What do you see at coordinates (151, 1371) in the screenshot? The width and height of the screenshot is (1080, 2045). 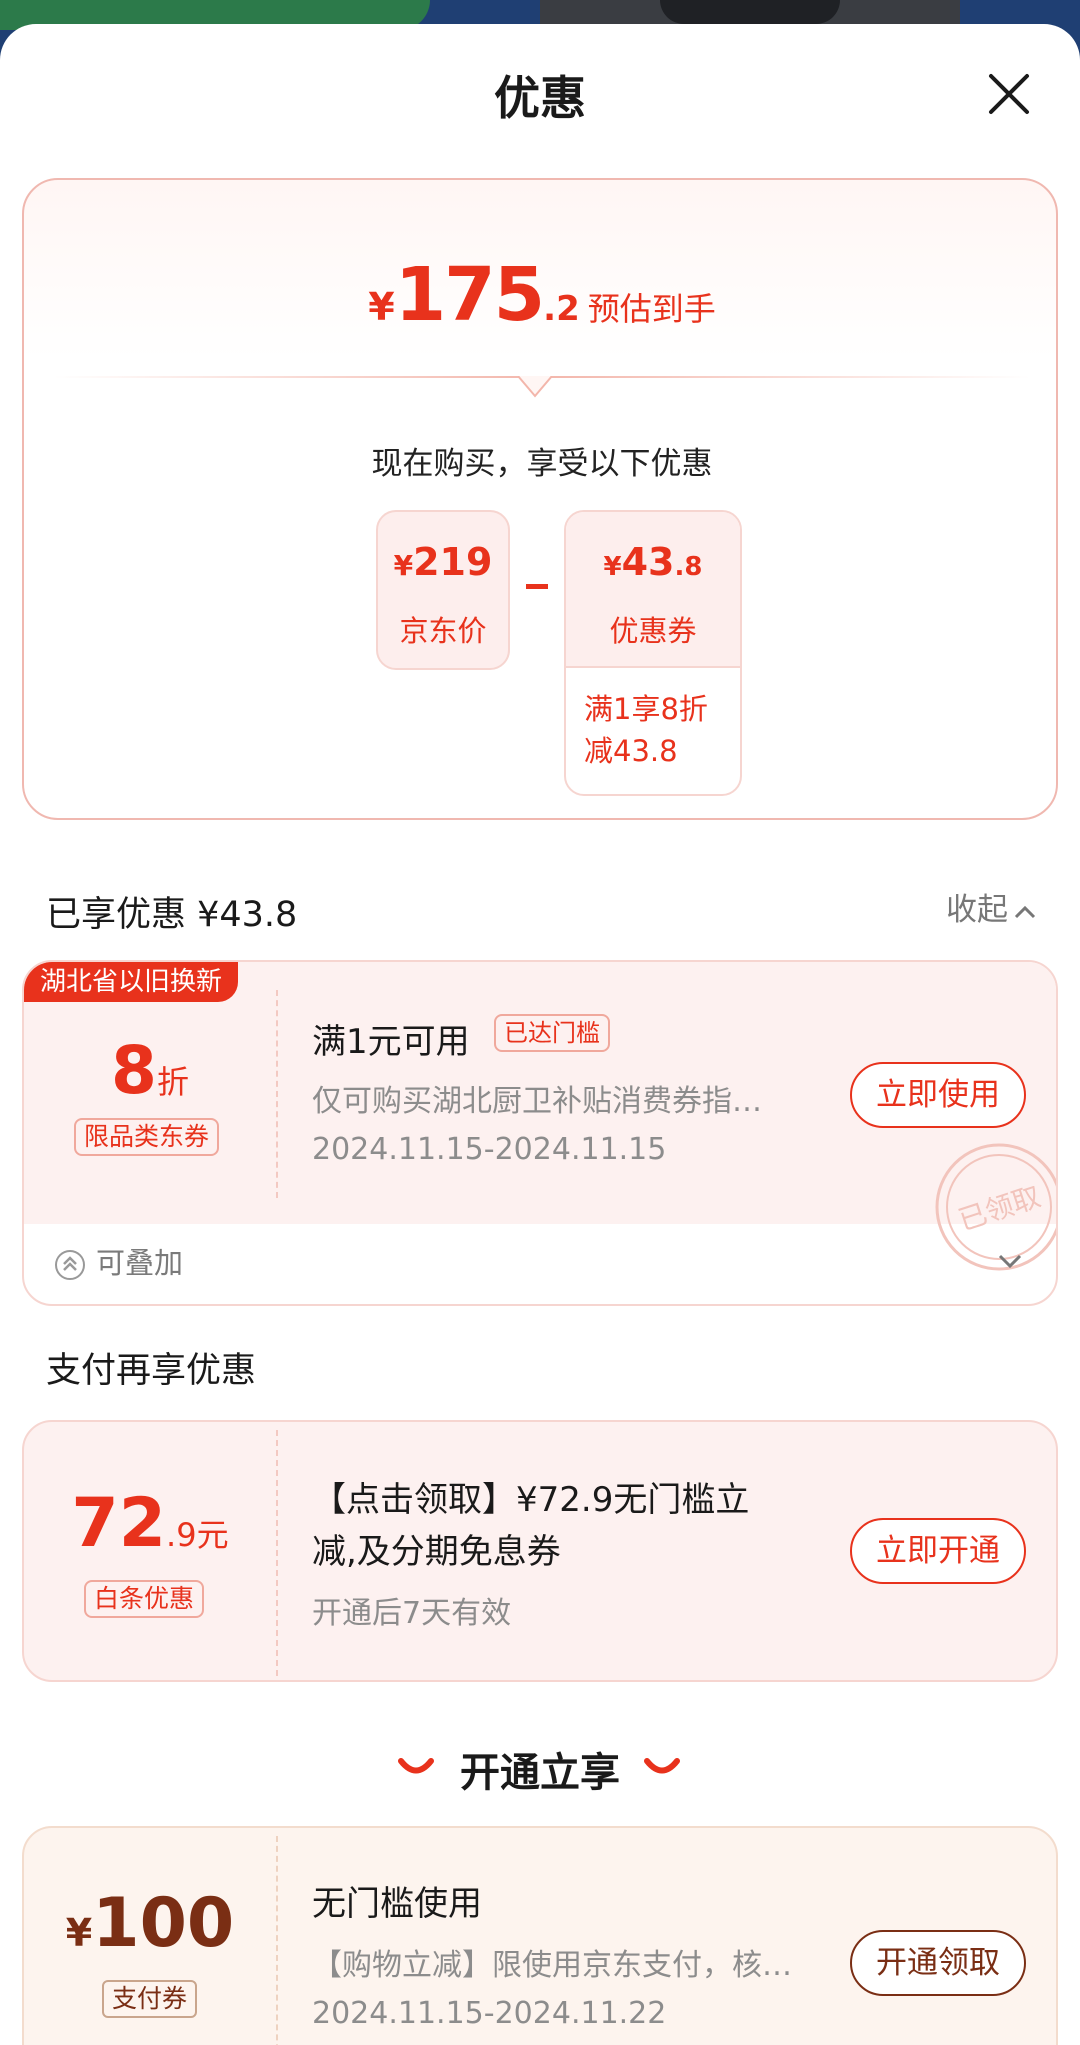 I see `pay-section-title: 支付再享优惠` at bounding box center [151, 1371].